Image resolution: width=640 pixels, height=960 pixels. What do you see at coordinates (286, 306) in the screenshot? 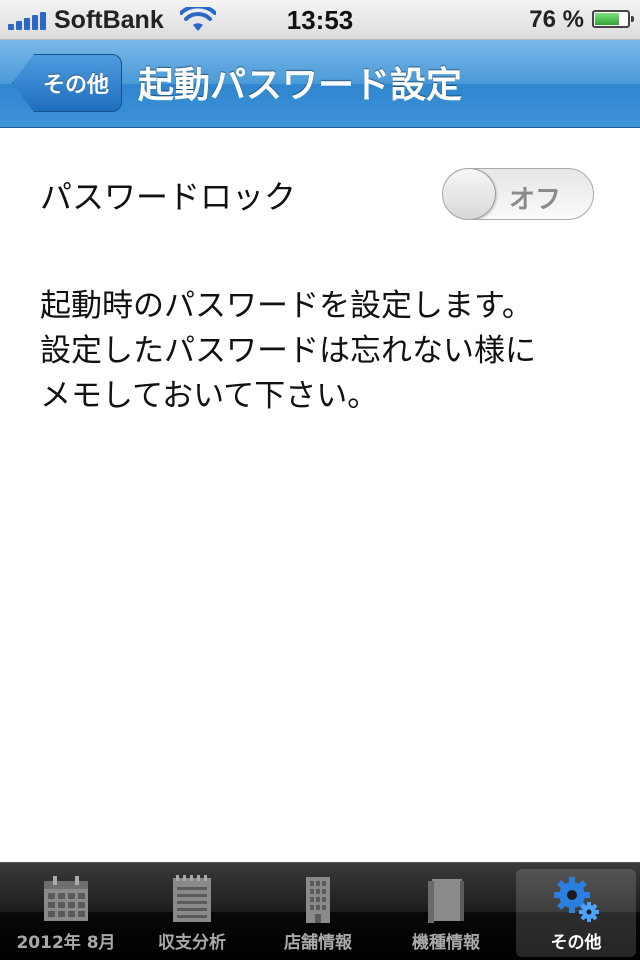
I see `description-line: 起動時のパスワードを設定します。` at bounding box center [286, 306].